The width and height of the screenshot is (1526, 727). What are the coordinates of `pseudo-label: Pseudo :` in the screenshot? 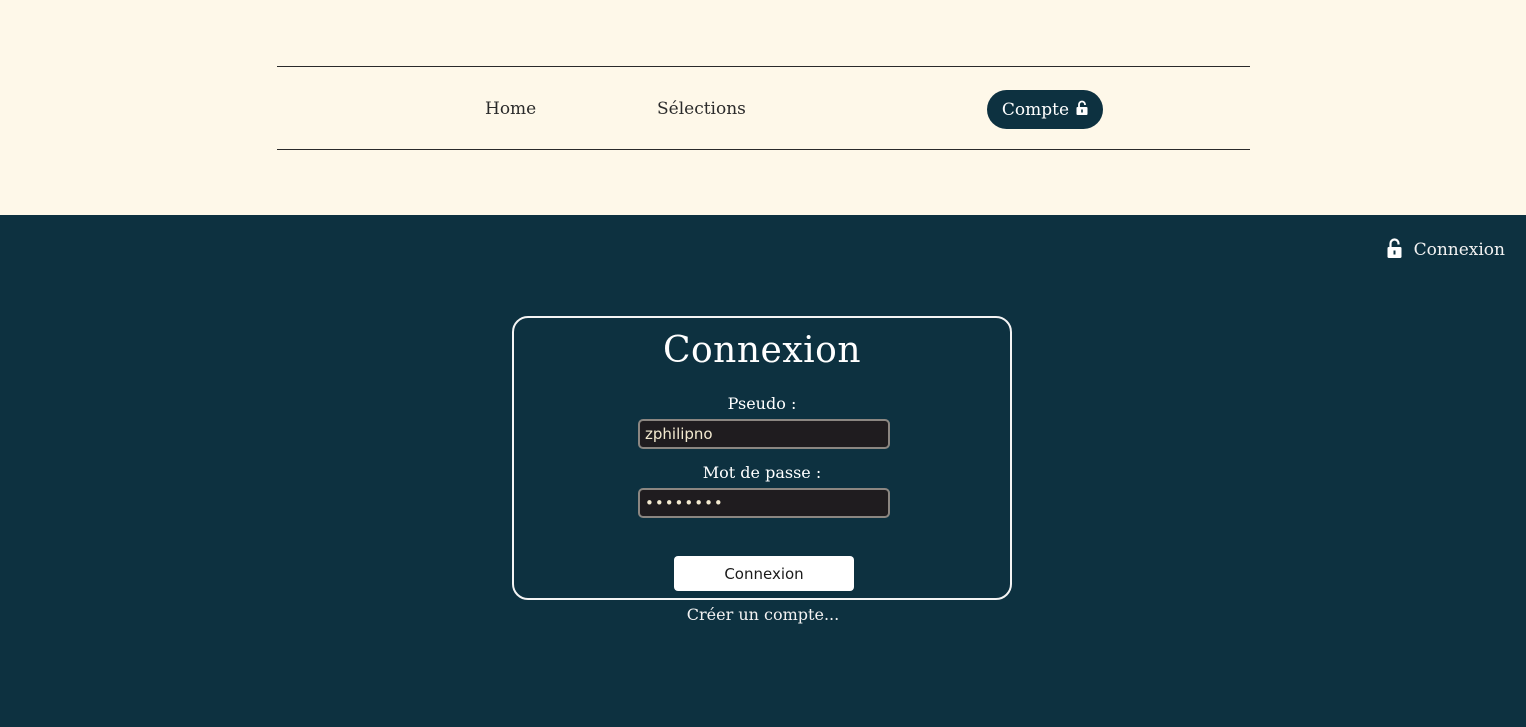 It's located at (762, 403).